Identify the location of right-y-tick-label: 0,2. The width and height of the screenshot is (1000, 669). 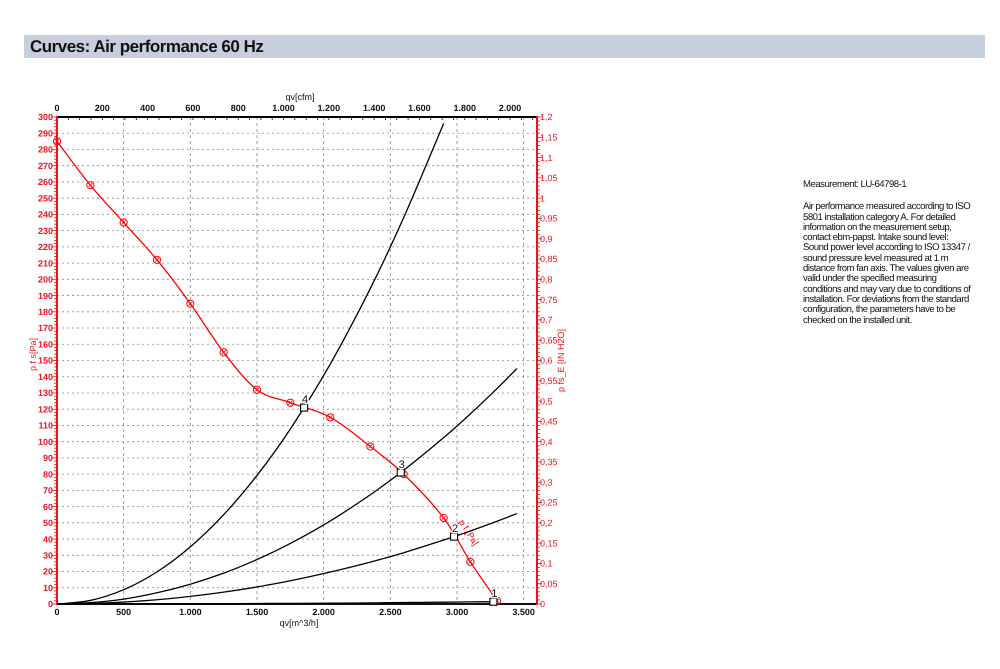
(546, 523).